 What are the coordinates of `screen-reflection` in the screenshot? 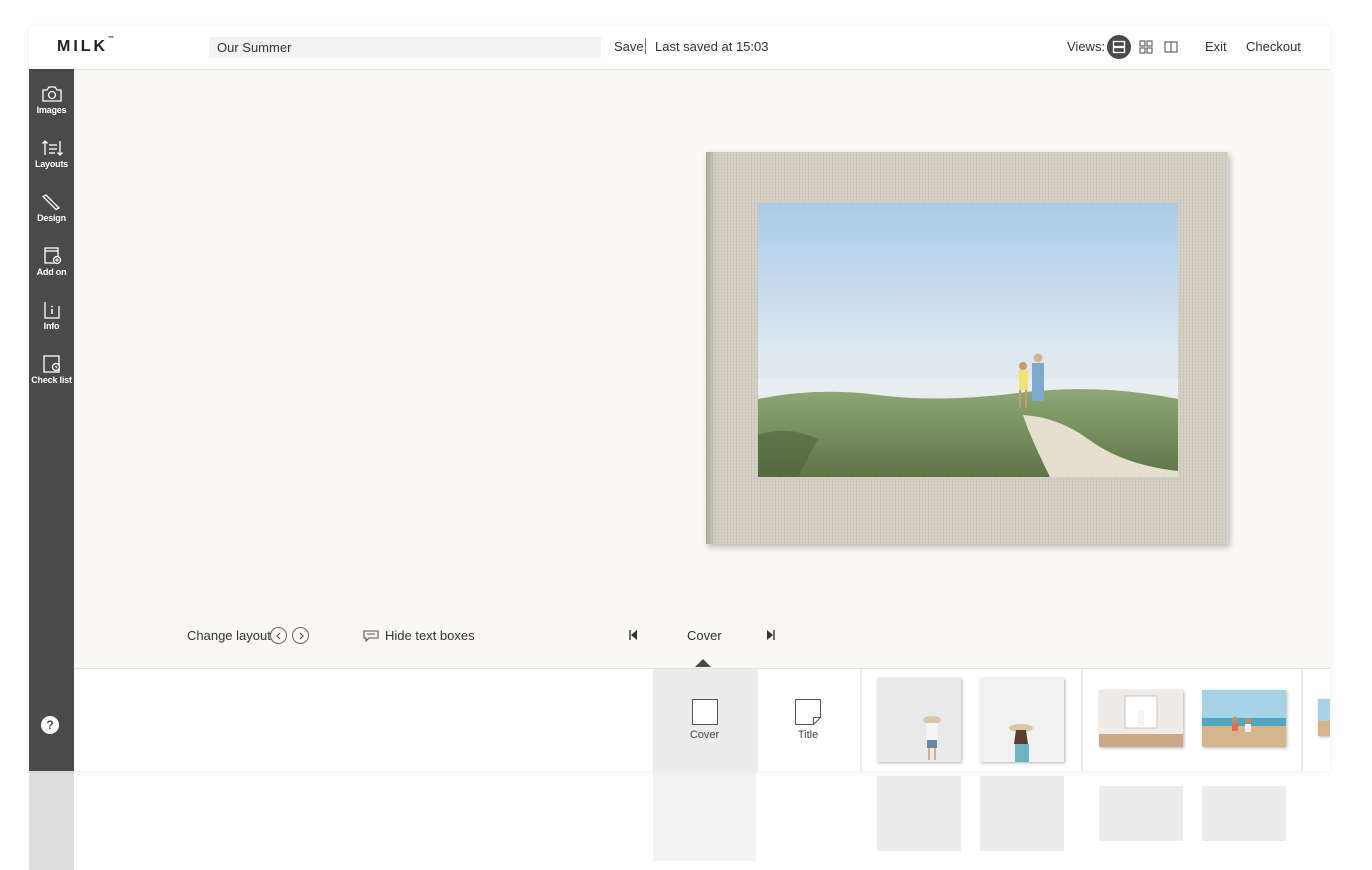 It's located at (679, 820).